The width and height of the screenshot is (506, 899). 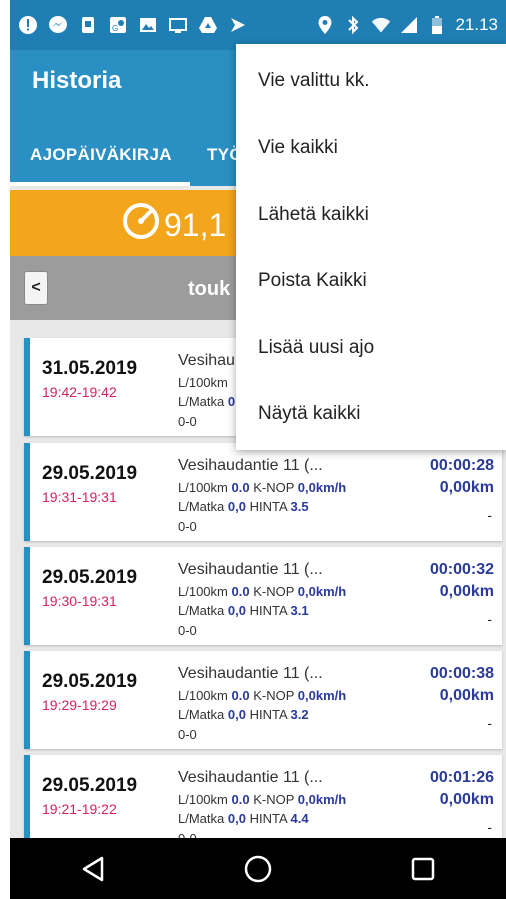 I want to click on recents-icon, so click(x=423, y=869).